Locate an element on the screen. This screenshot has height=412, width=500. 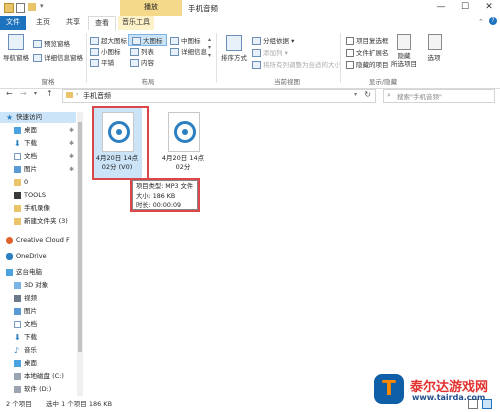
title-bar is located at coordinates (250, 8).